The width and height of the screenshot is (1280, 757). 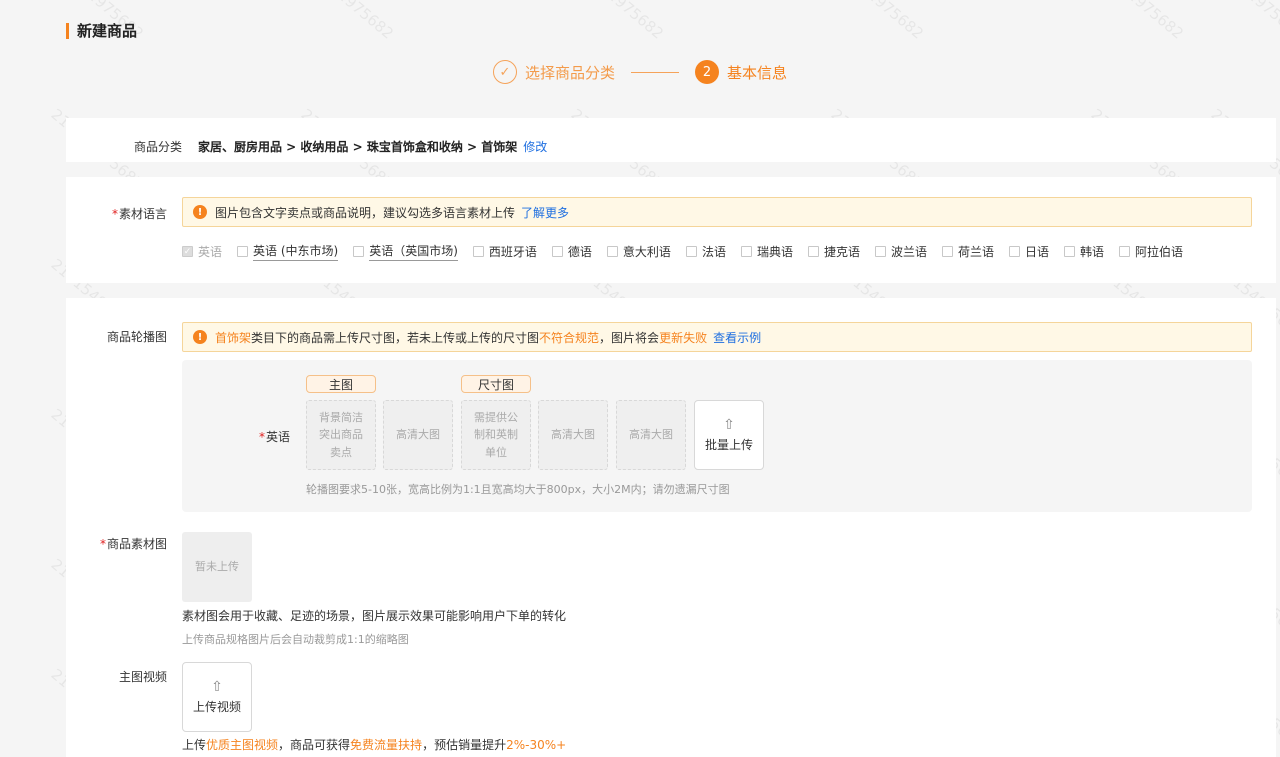 I want to click on language-option-label: 捷克语, so click(x=841, y=252).